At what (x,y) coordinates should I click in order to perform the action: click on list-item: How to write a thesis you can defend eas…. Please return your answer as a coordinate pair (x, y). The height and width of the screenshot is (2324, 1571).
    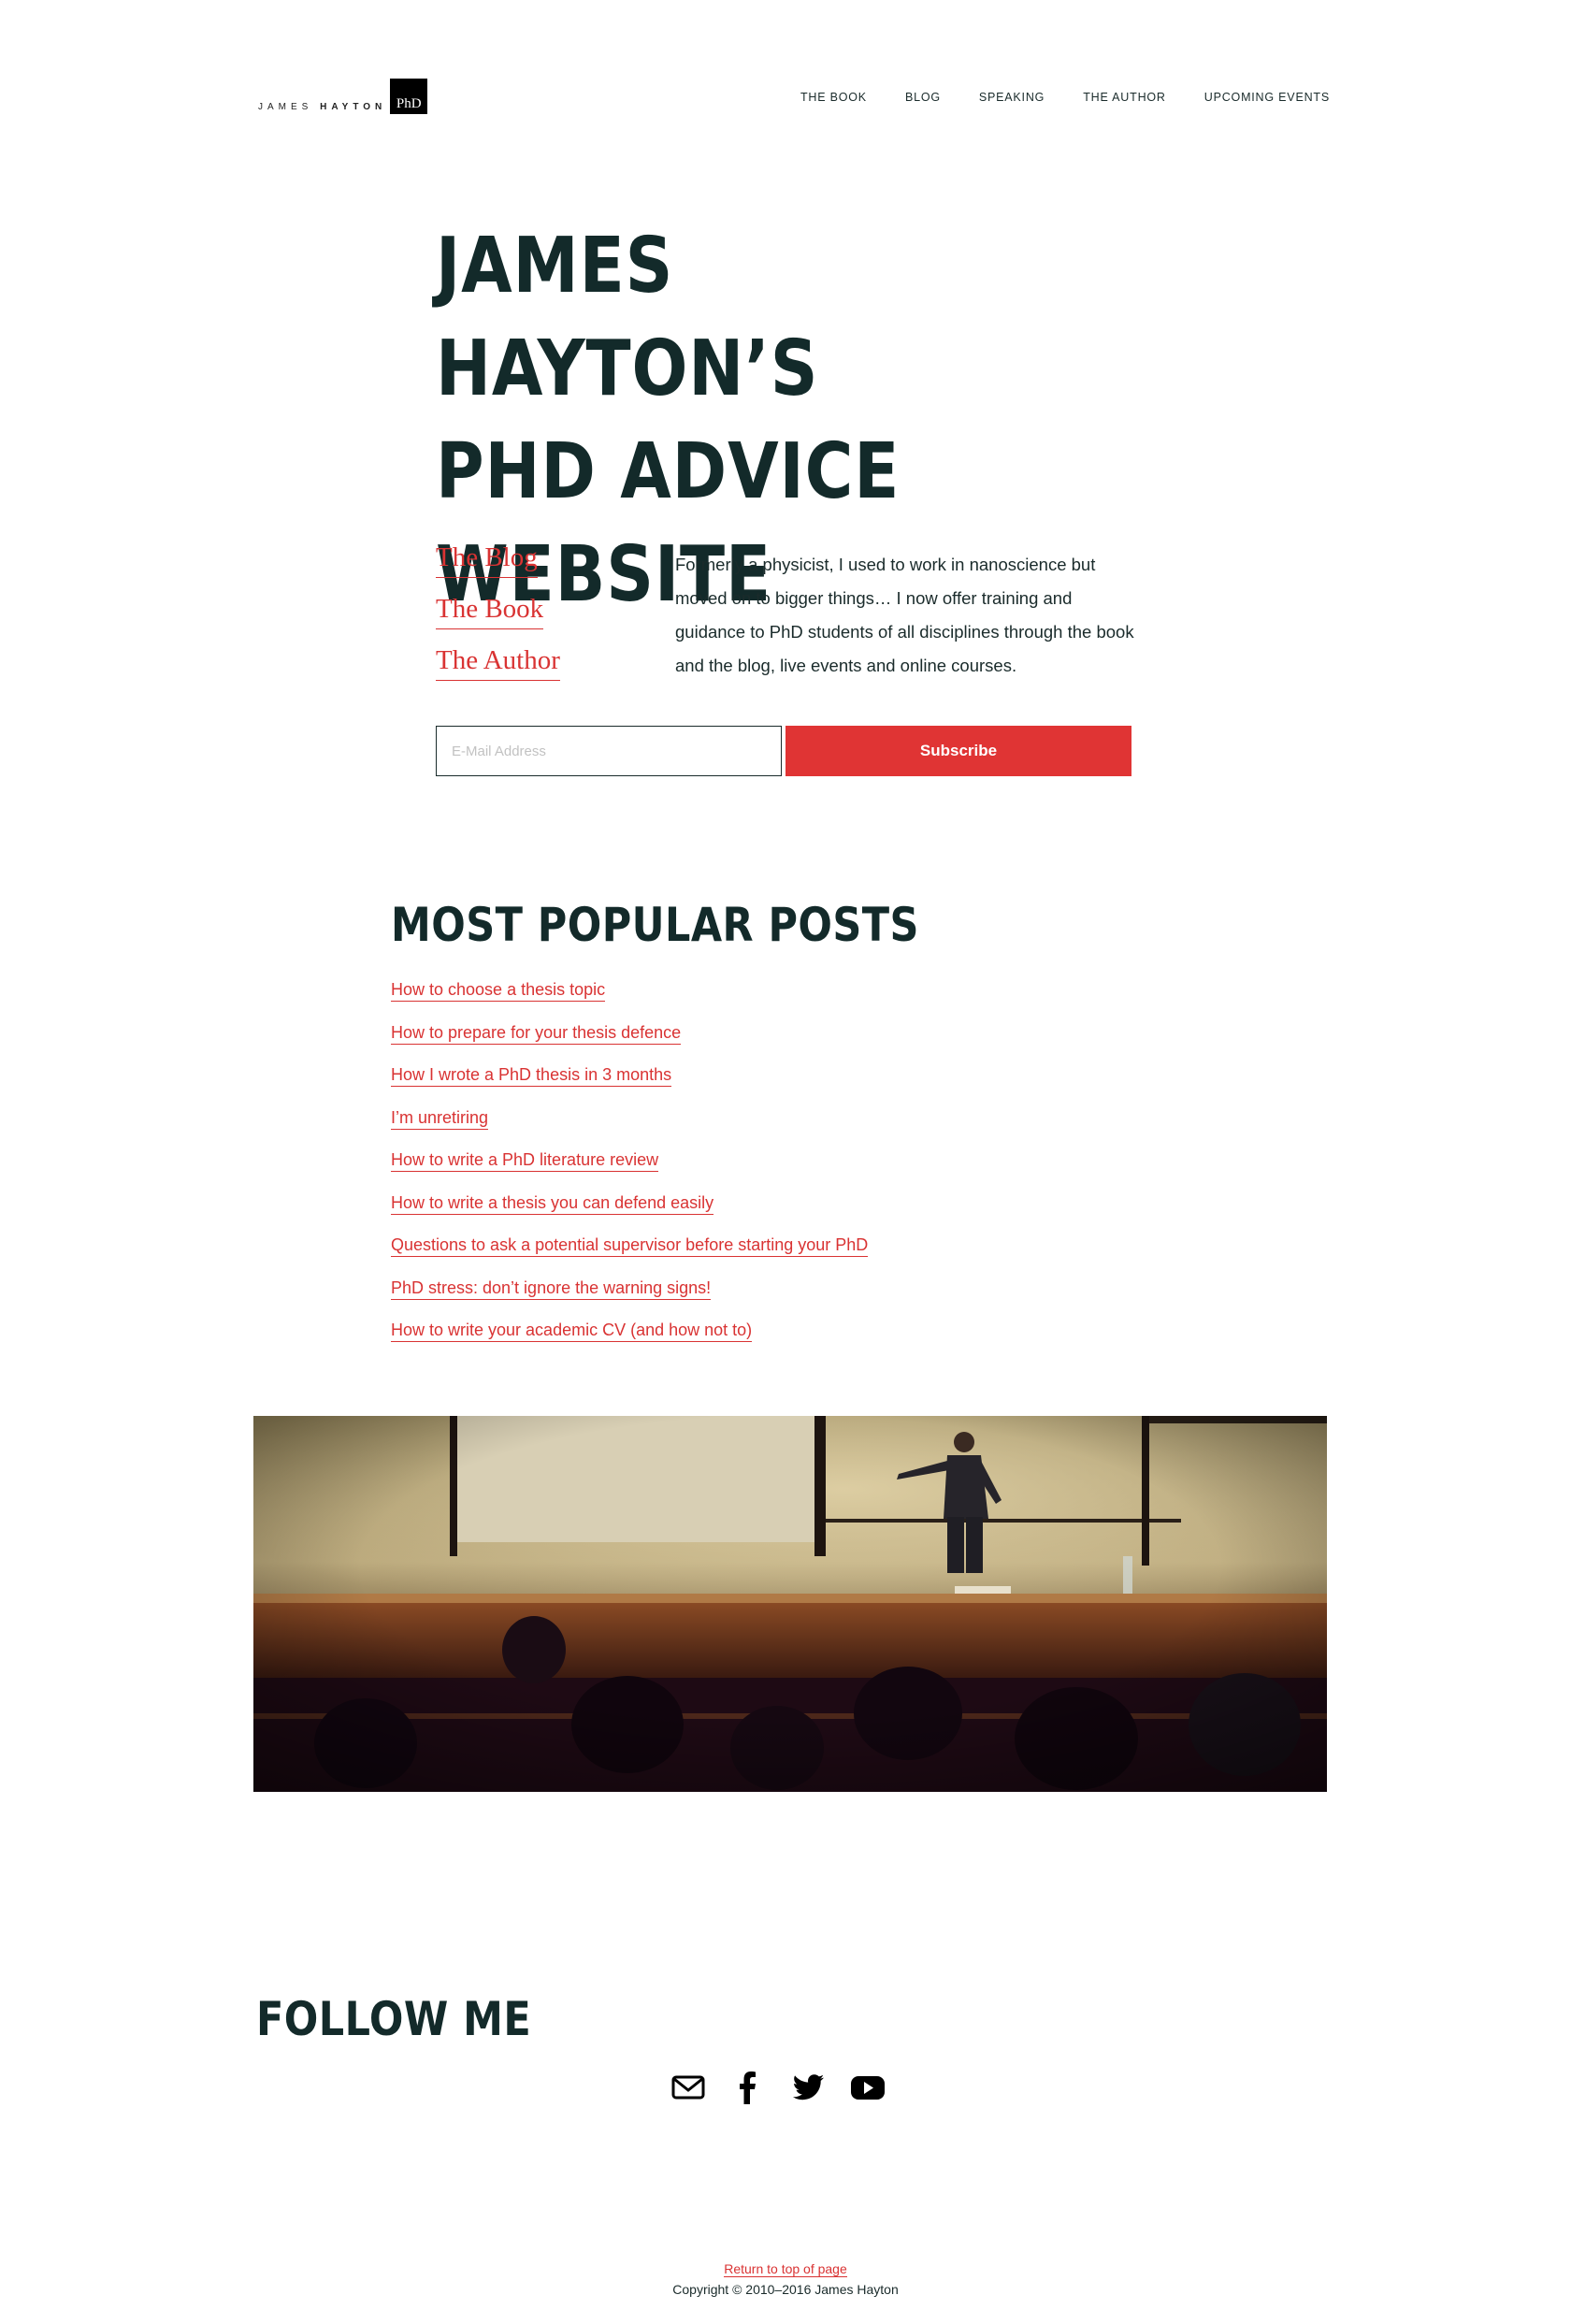
    Looking at the image, I should click on (629, 1214).